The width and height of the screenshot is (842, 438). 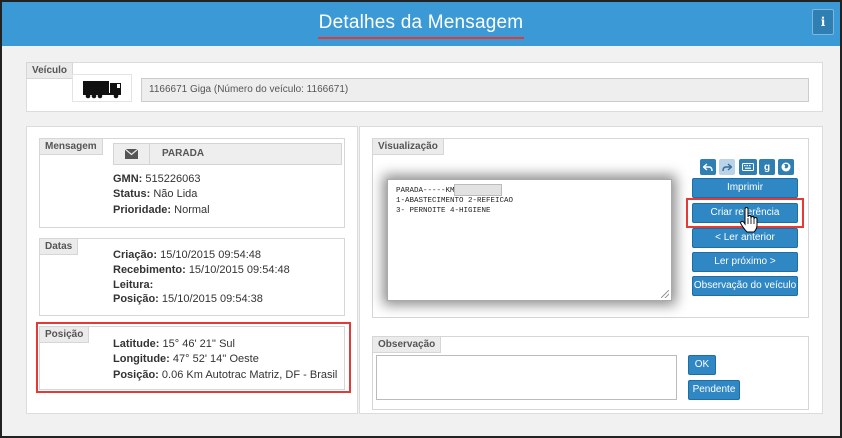 I want to click on recebimento-row: Recebimento: 15/10/2015 09:54:48, so click(x=201, y=270).